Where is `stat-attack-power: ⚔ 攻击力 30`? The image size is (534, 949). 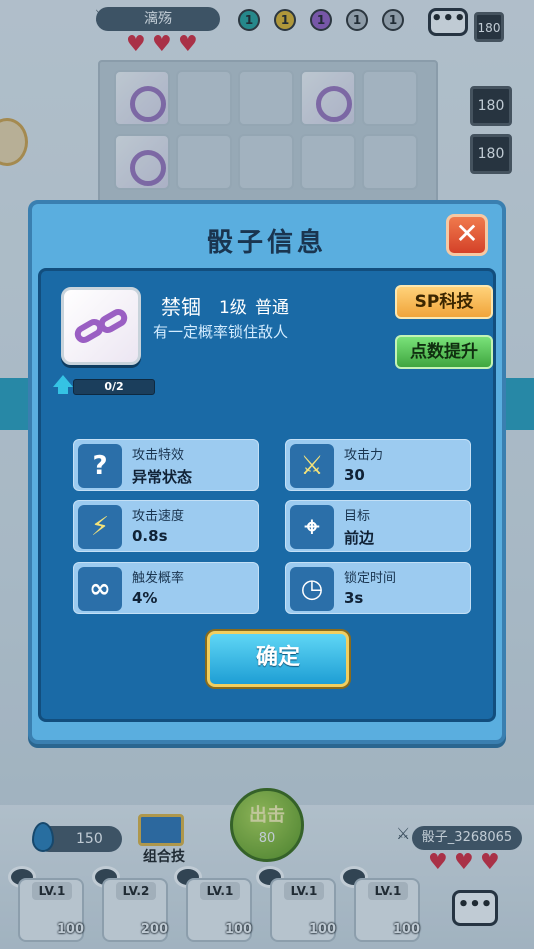 stat-attack-power: ⚔ 攻击力 30 is located at coordinates (378, 465).